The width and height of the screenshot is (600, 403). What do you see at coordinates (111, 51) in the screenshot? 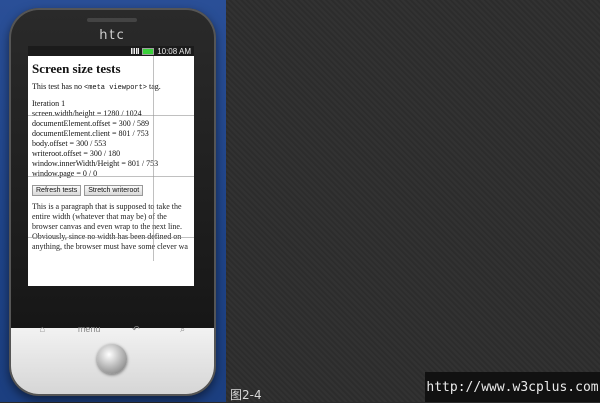
I see `status-bar: 10:08 AM` at bounding box center [111, 51].